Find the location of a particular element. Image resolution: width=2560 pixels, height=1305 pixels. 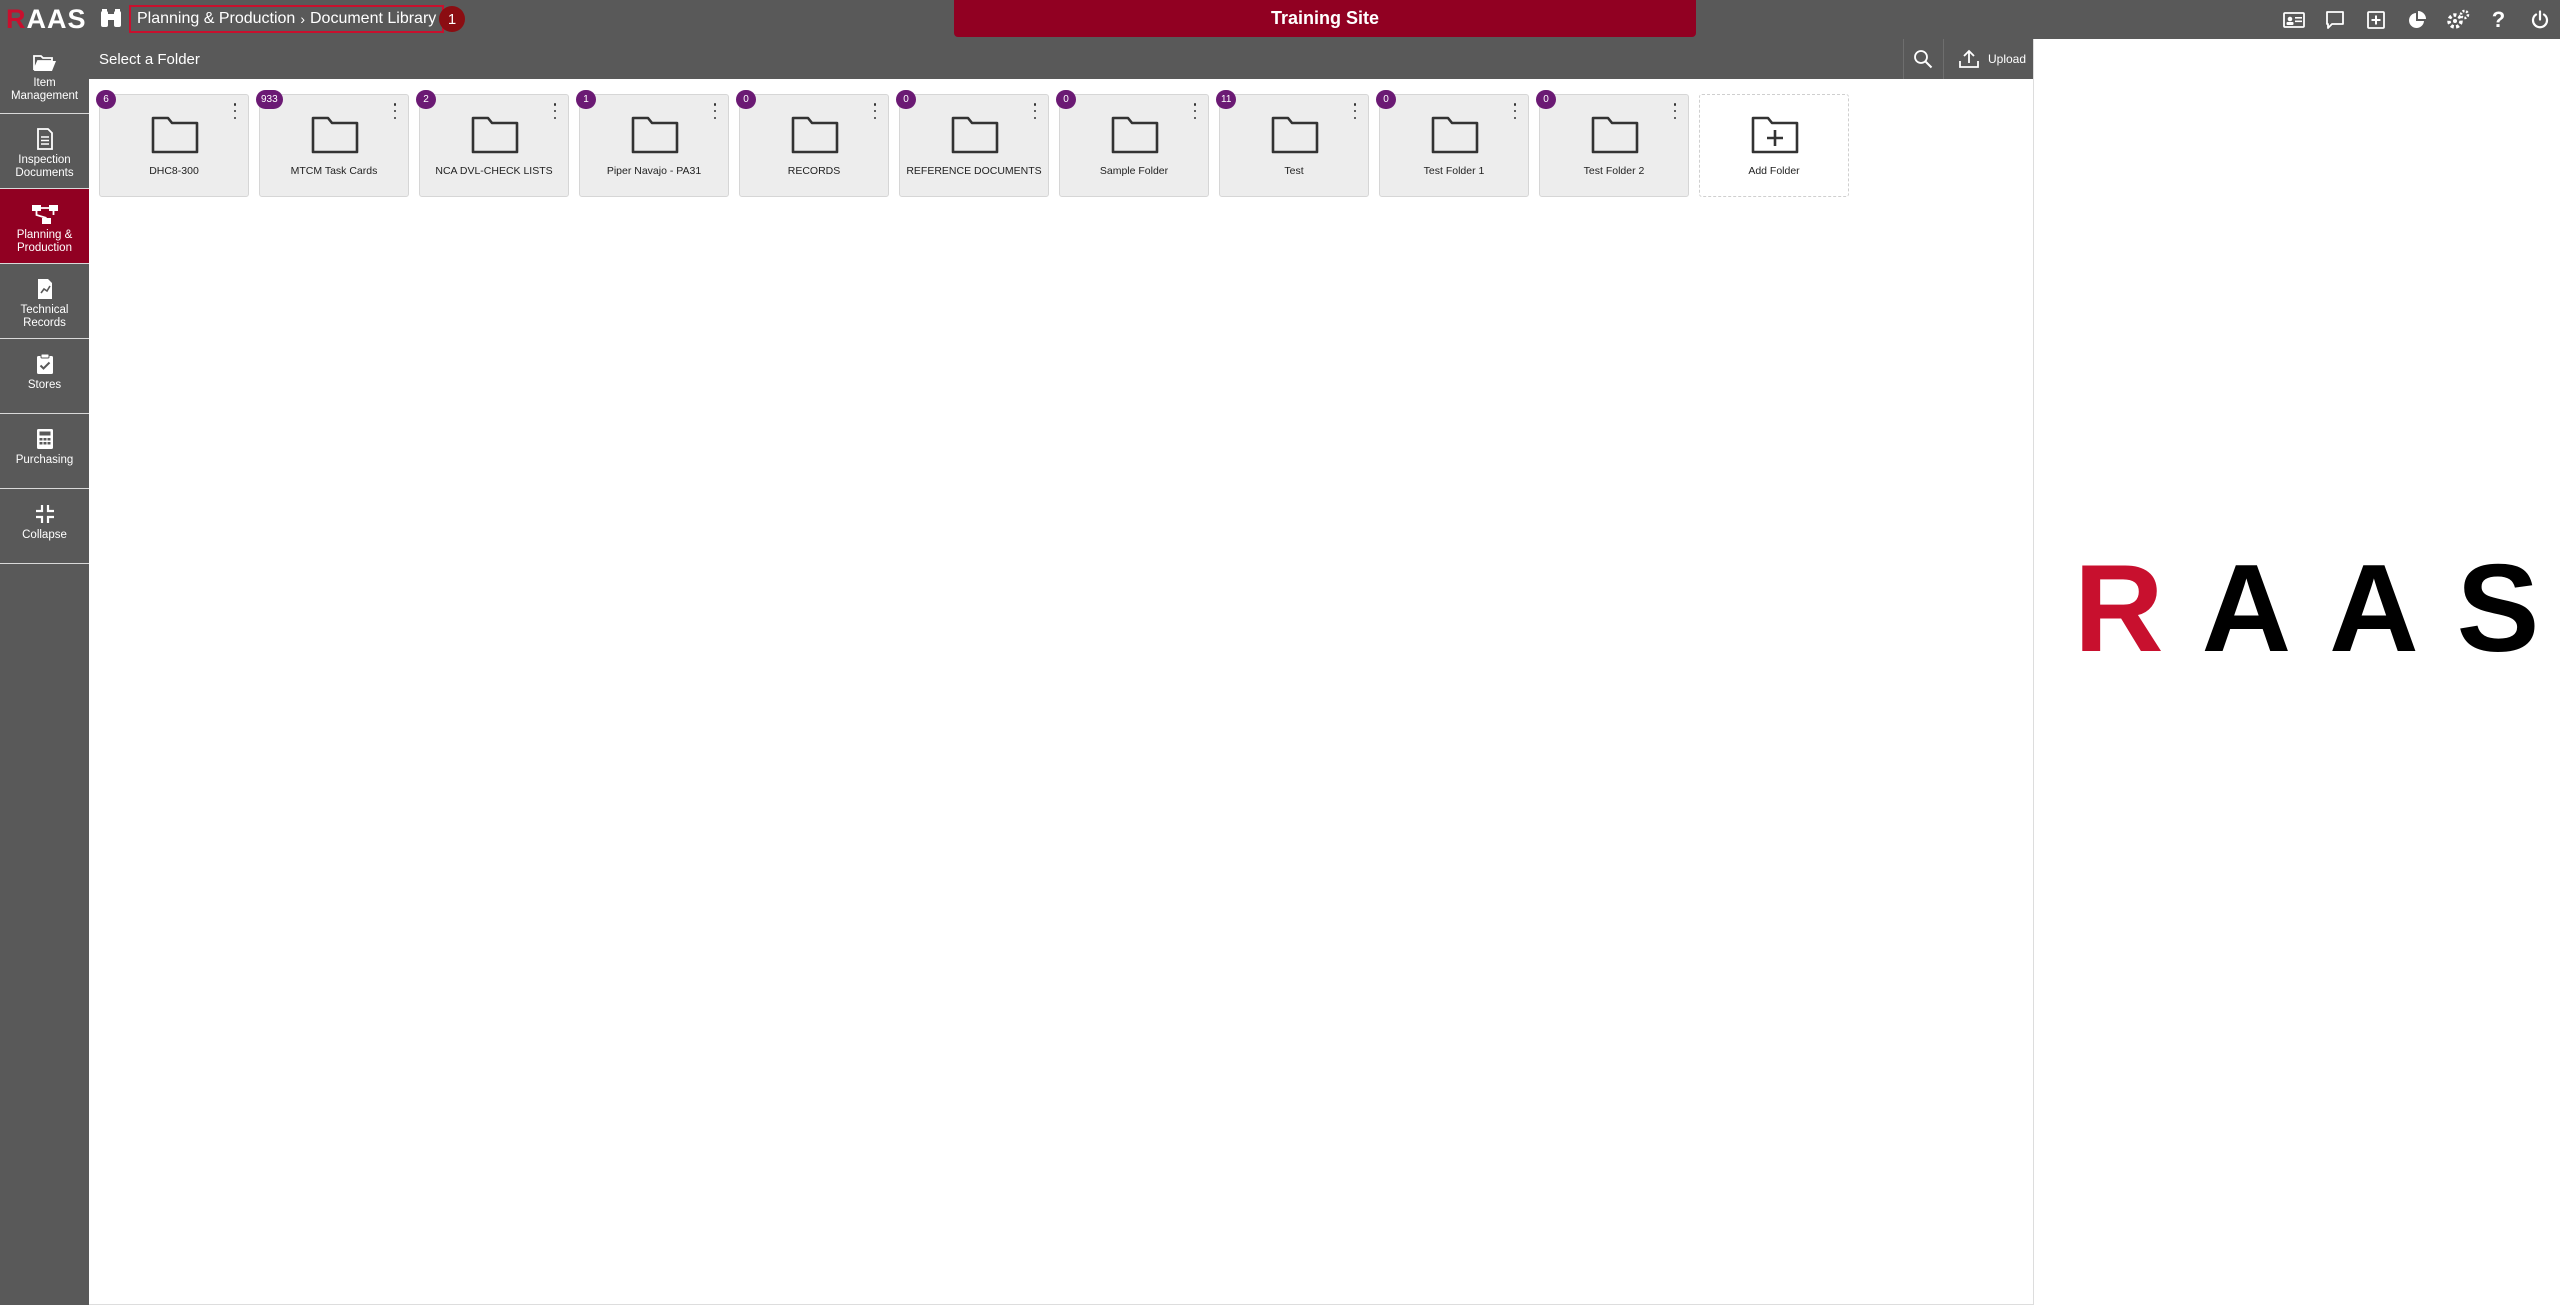

folder-name: NCA DVL-CHECK LISTS is located at coordinates (494, 171).